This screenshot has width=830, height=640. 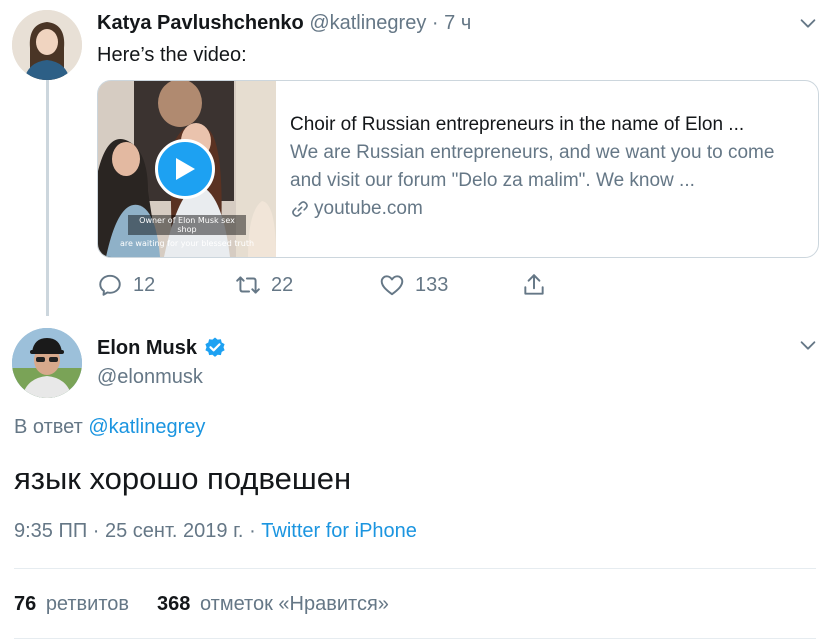 I want to click on verified-badge-icon, so click(x=215, y=347).